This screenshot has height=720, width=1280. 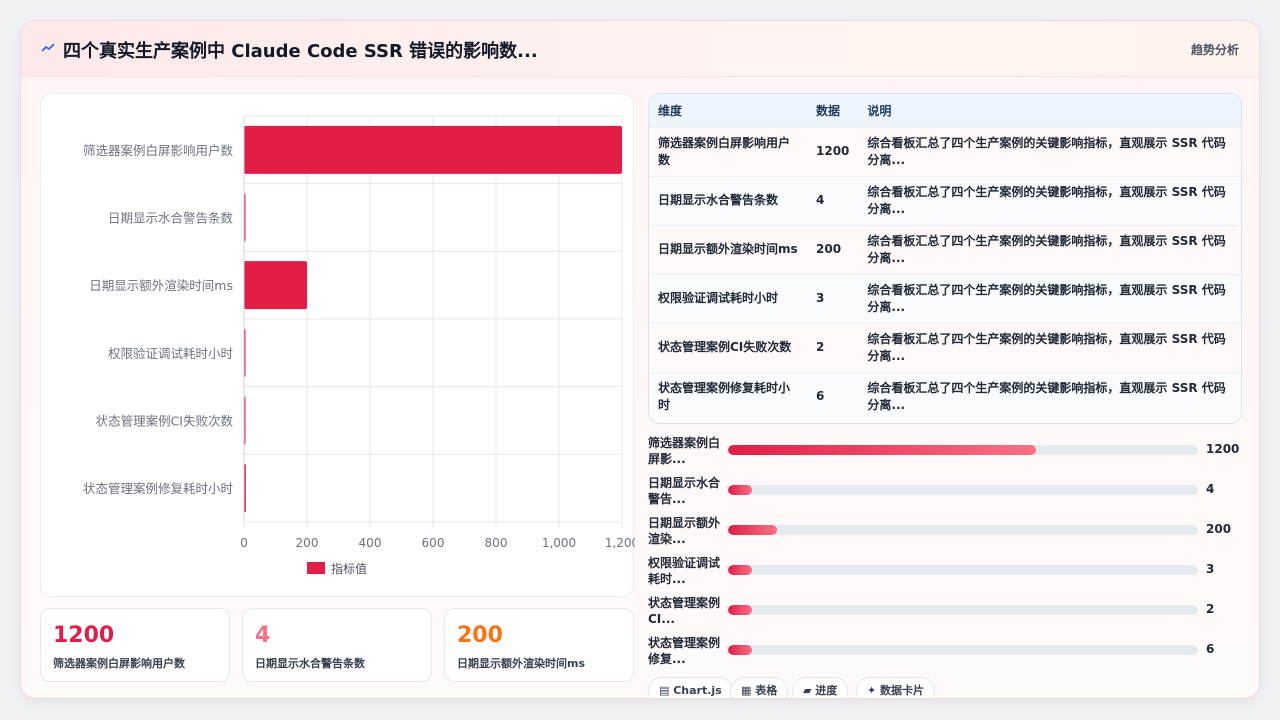 What do you see at coordinates (433, 543) in the screenshot?
I see `x-tick-label: 600` at bounding box center [433, 543].